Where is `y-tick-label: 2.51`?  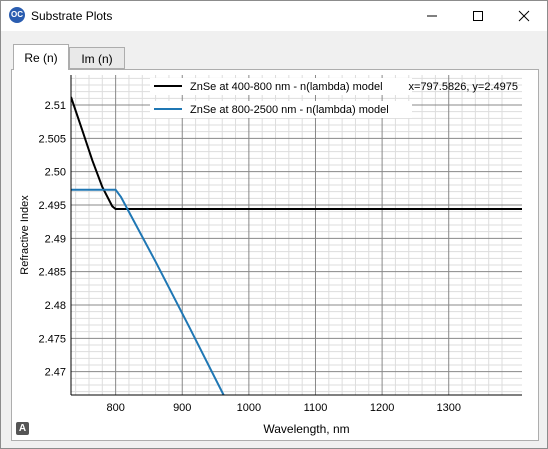 y-tick-label: 2.51 is located at coordinates (55, 106).